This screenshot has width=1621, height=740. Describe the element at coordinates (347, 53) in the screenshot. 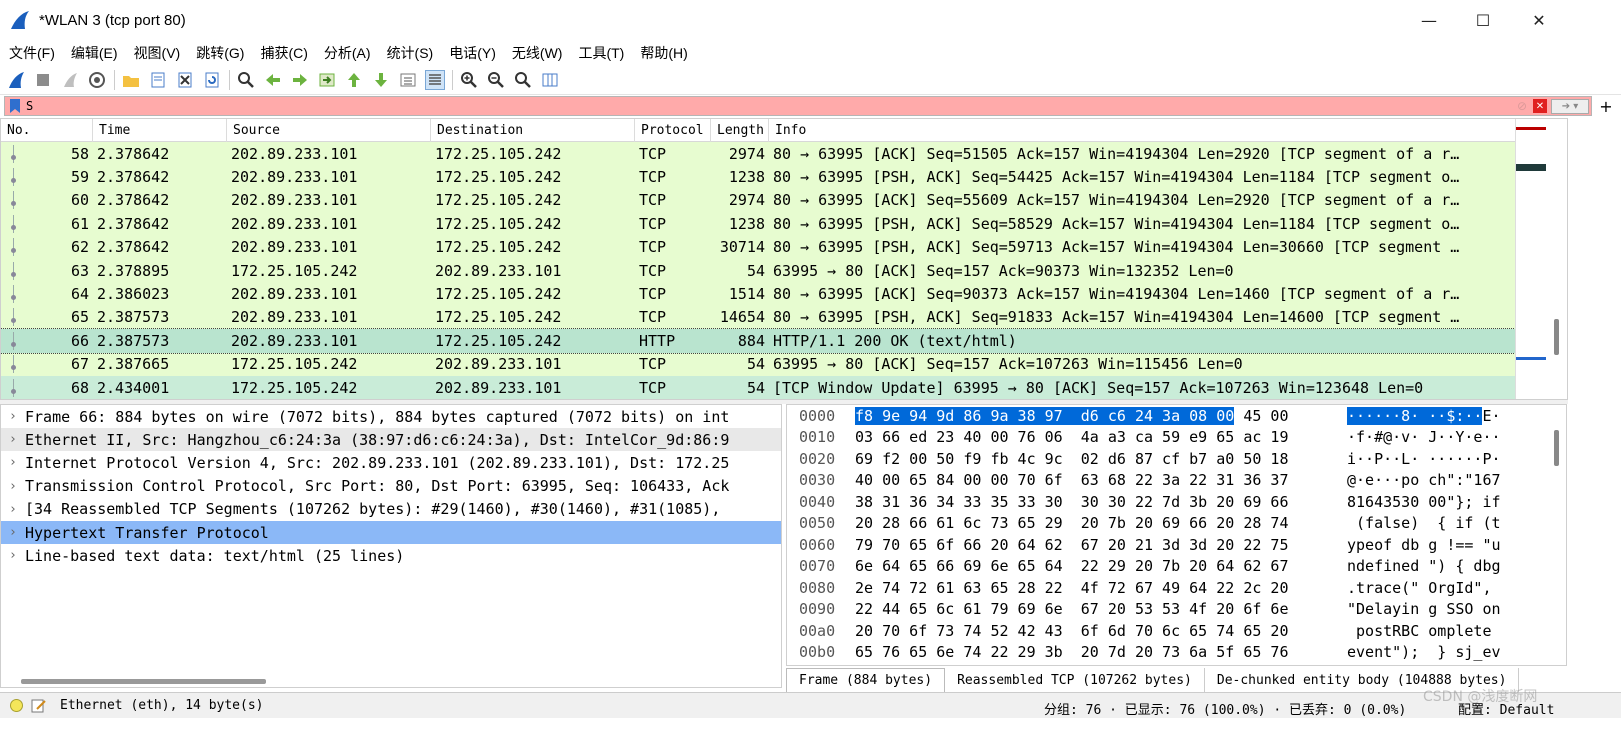

I see `menu-analyze: 分析(A)` at that location.